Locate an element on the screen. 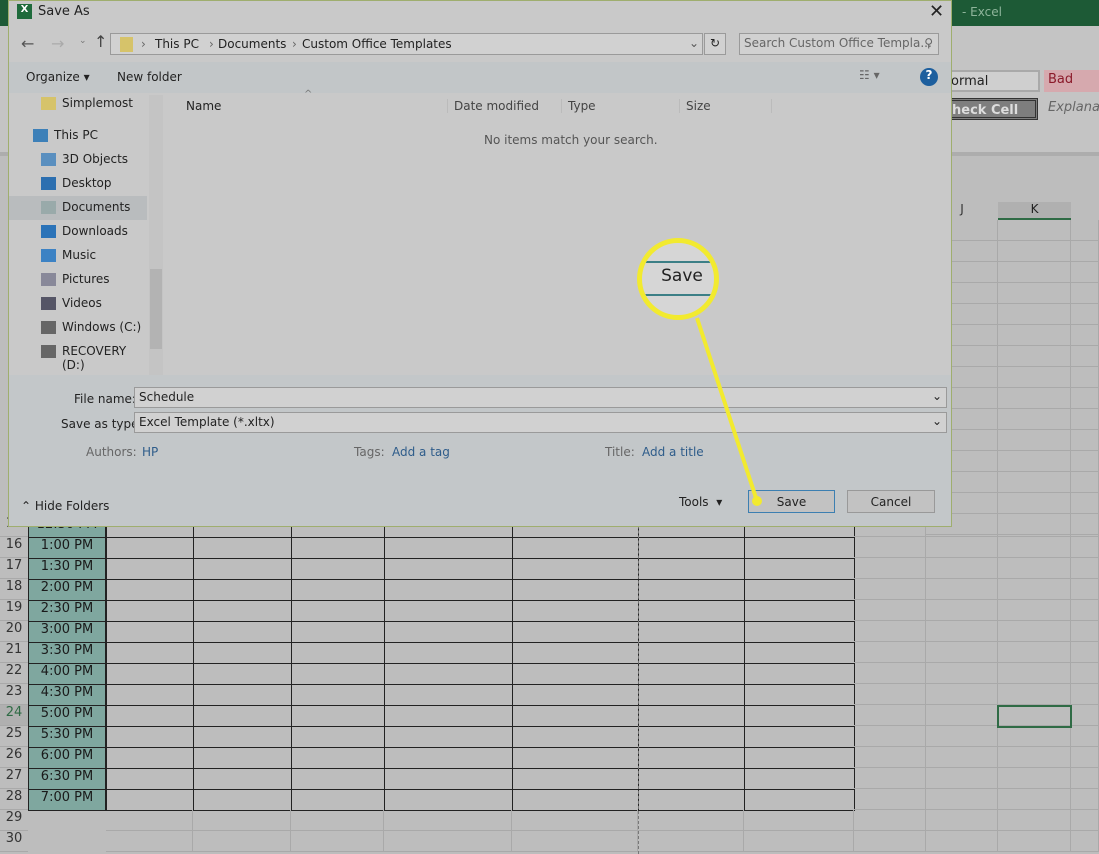  callout-pointer is located at coordinates (728, 411).